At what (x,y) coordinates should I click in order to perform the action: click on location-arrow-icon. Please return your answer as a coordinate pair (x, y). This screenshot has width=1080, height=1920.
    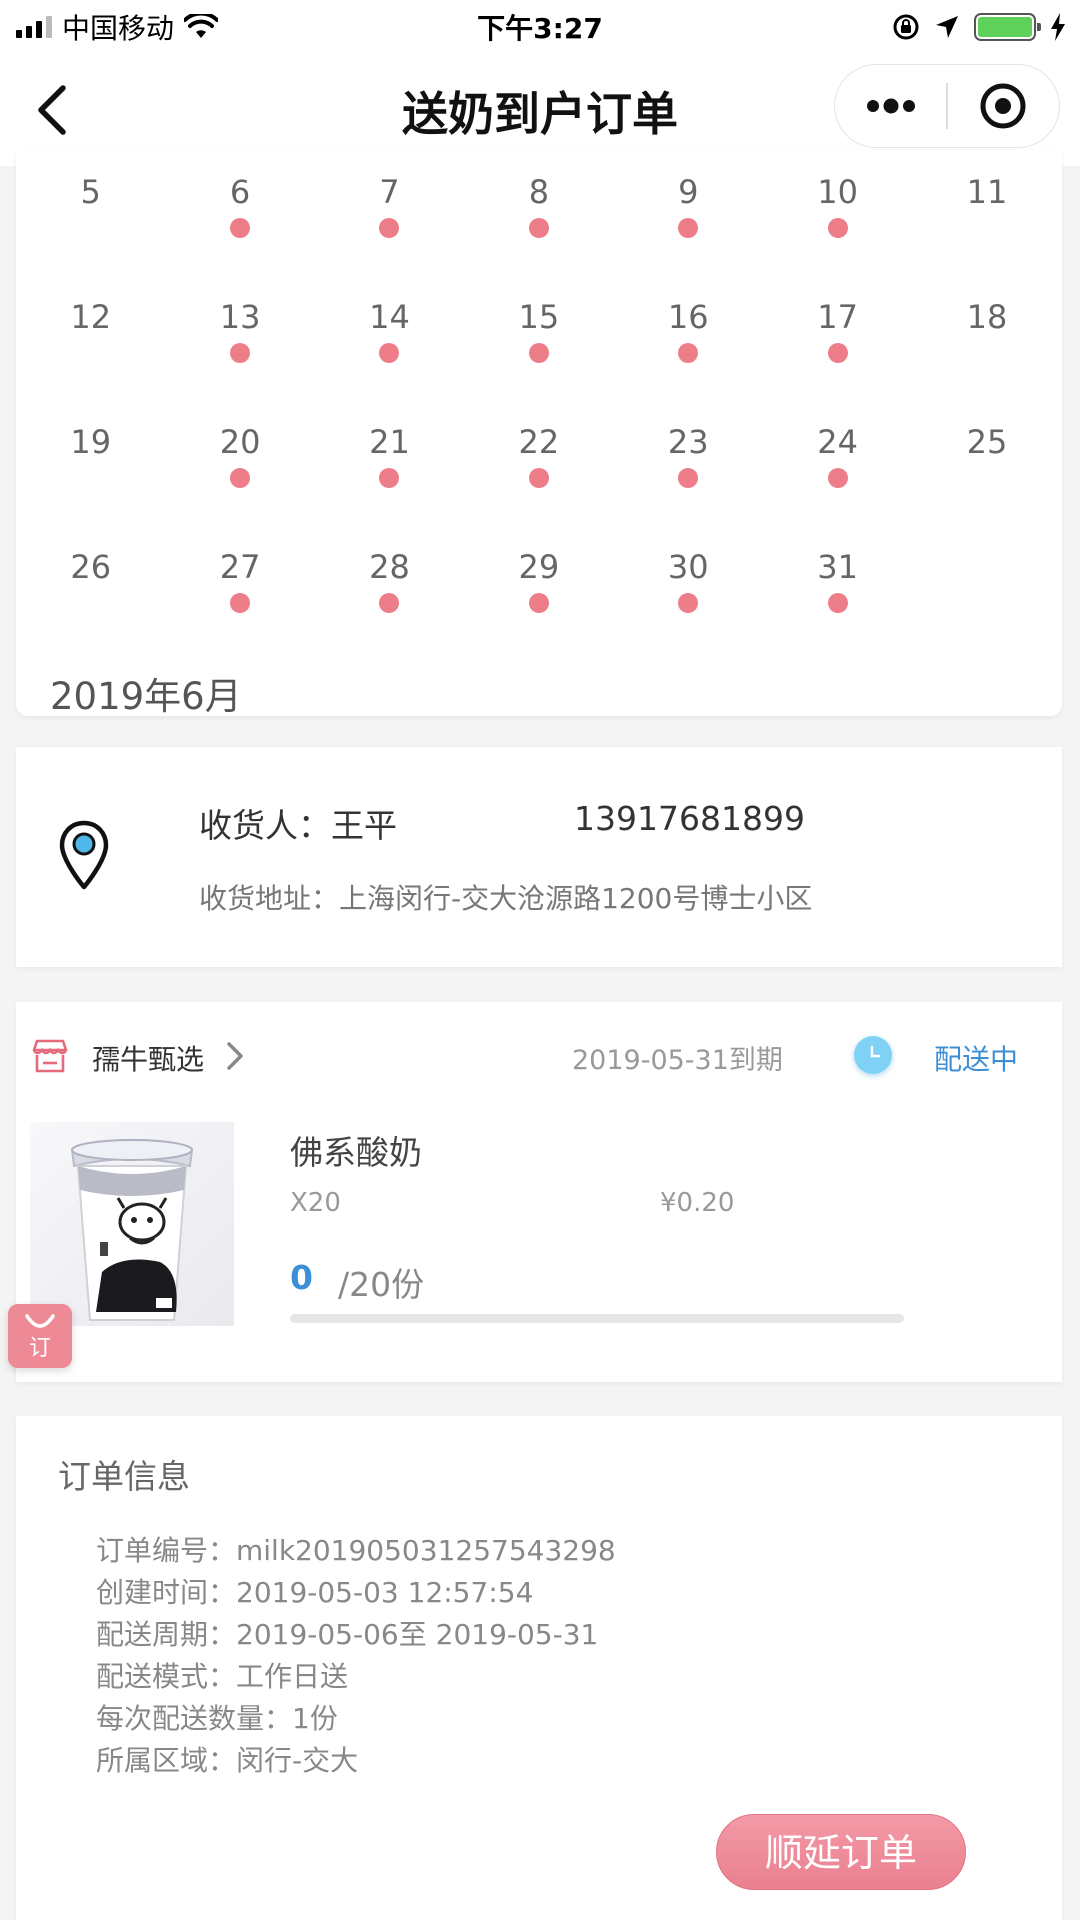
    Looking at the image, I should click on (947, 27).